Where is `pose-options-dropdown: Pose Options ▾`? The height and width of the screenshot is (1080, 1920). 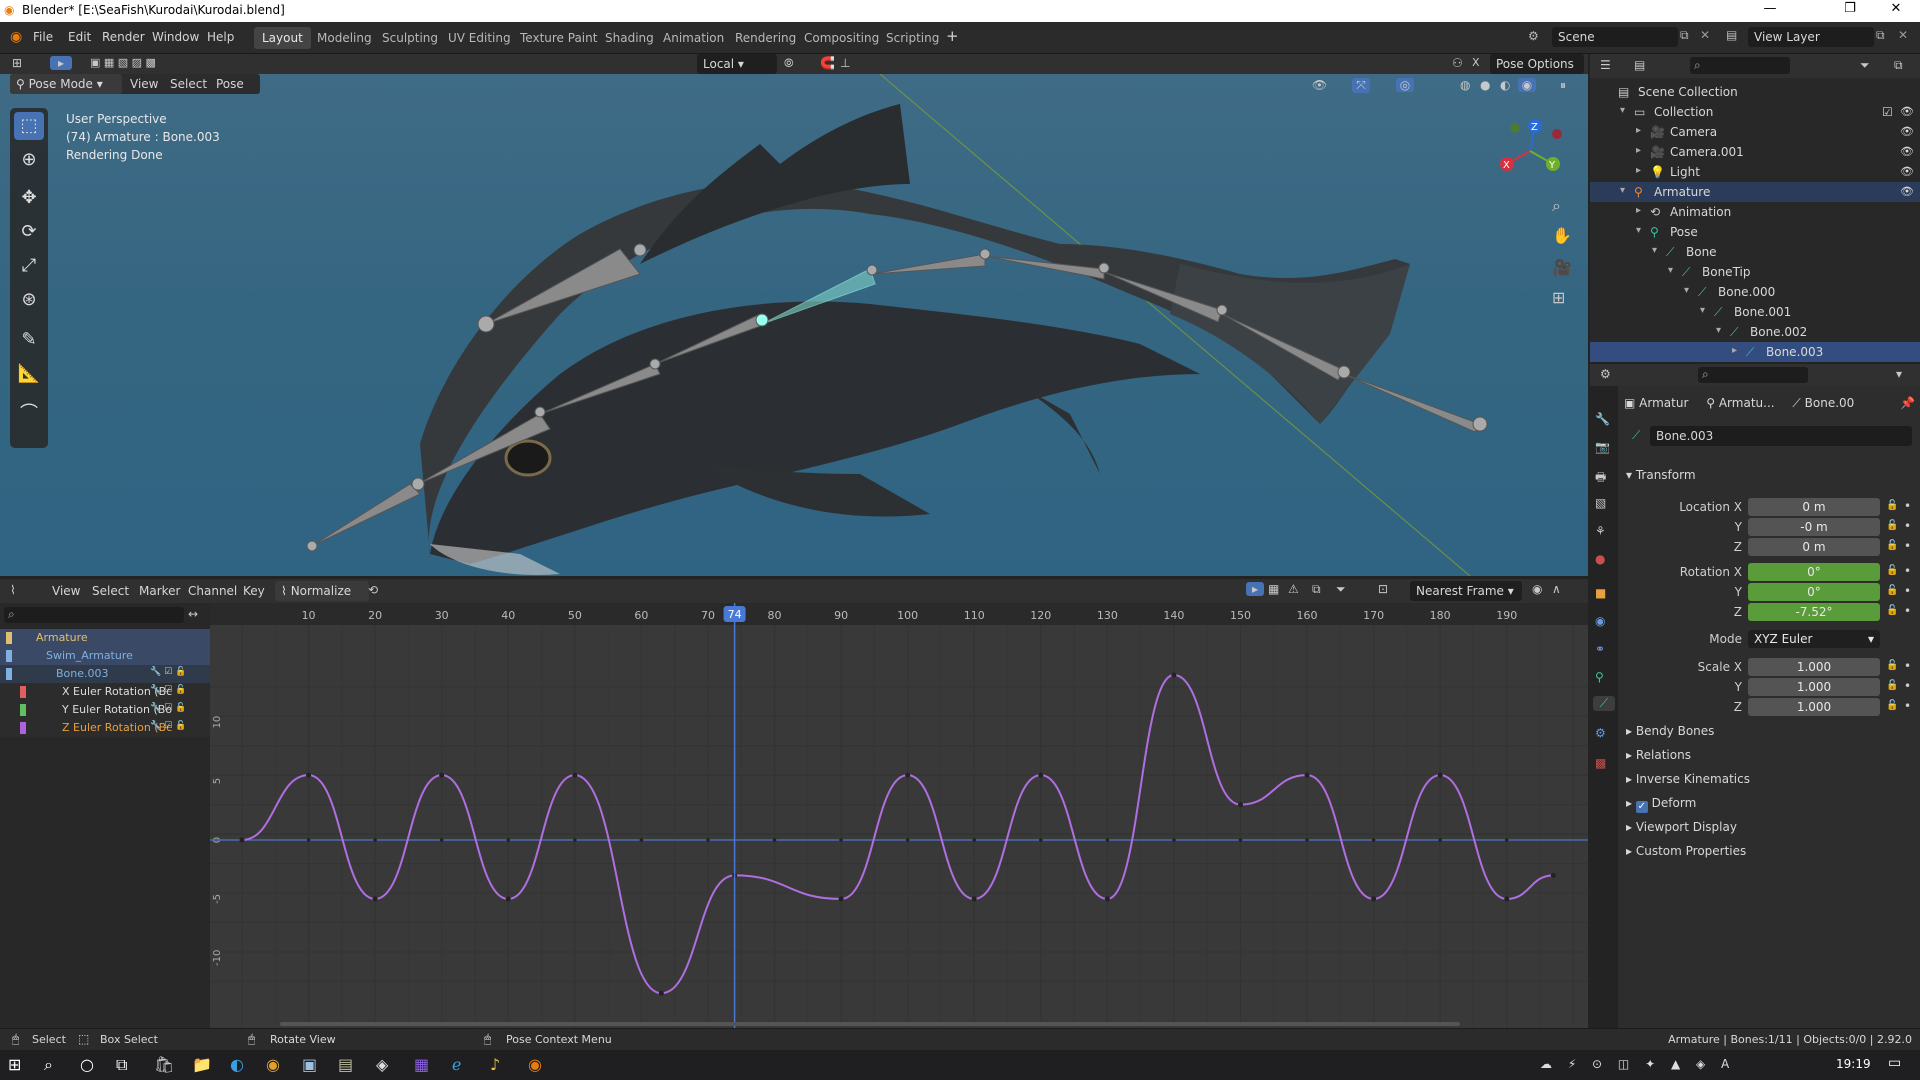
pose-options-dropdown: Pose Options ▾ is located at coordinates (1537, 69).